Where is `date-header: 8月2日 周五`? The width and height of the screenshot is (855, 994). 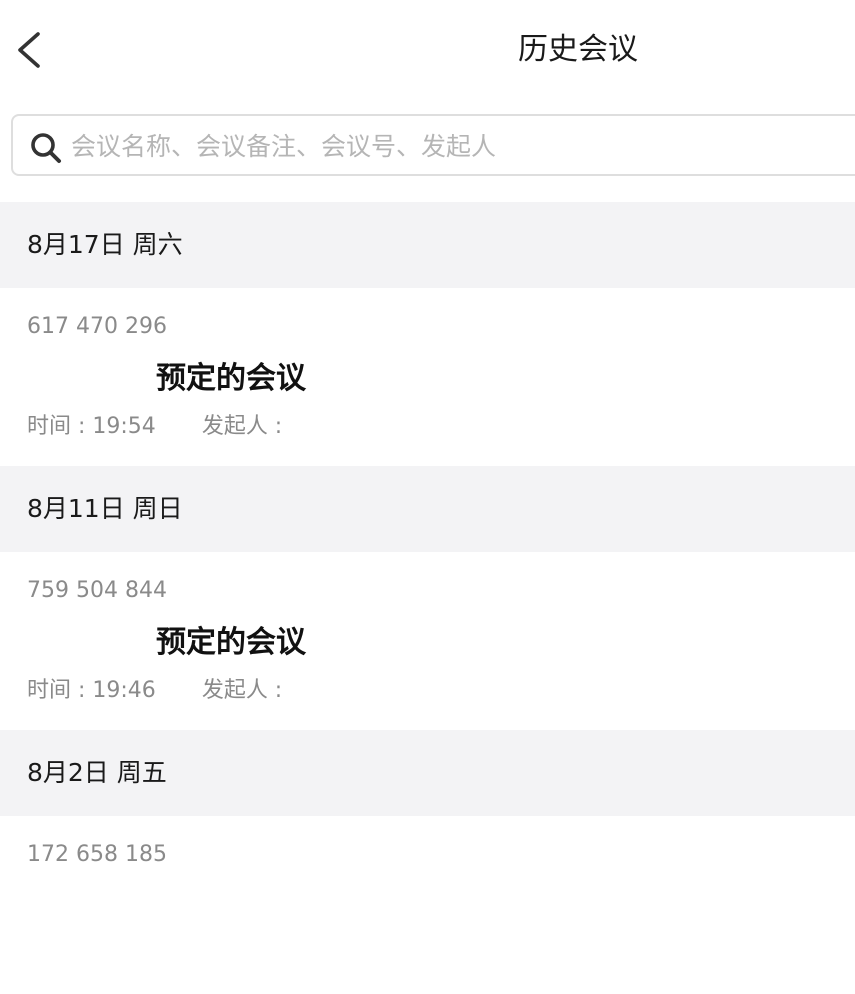 date-header: 8月2日 周五 is located at coordinates (427, 773).